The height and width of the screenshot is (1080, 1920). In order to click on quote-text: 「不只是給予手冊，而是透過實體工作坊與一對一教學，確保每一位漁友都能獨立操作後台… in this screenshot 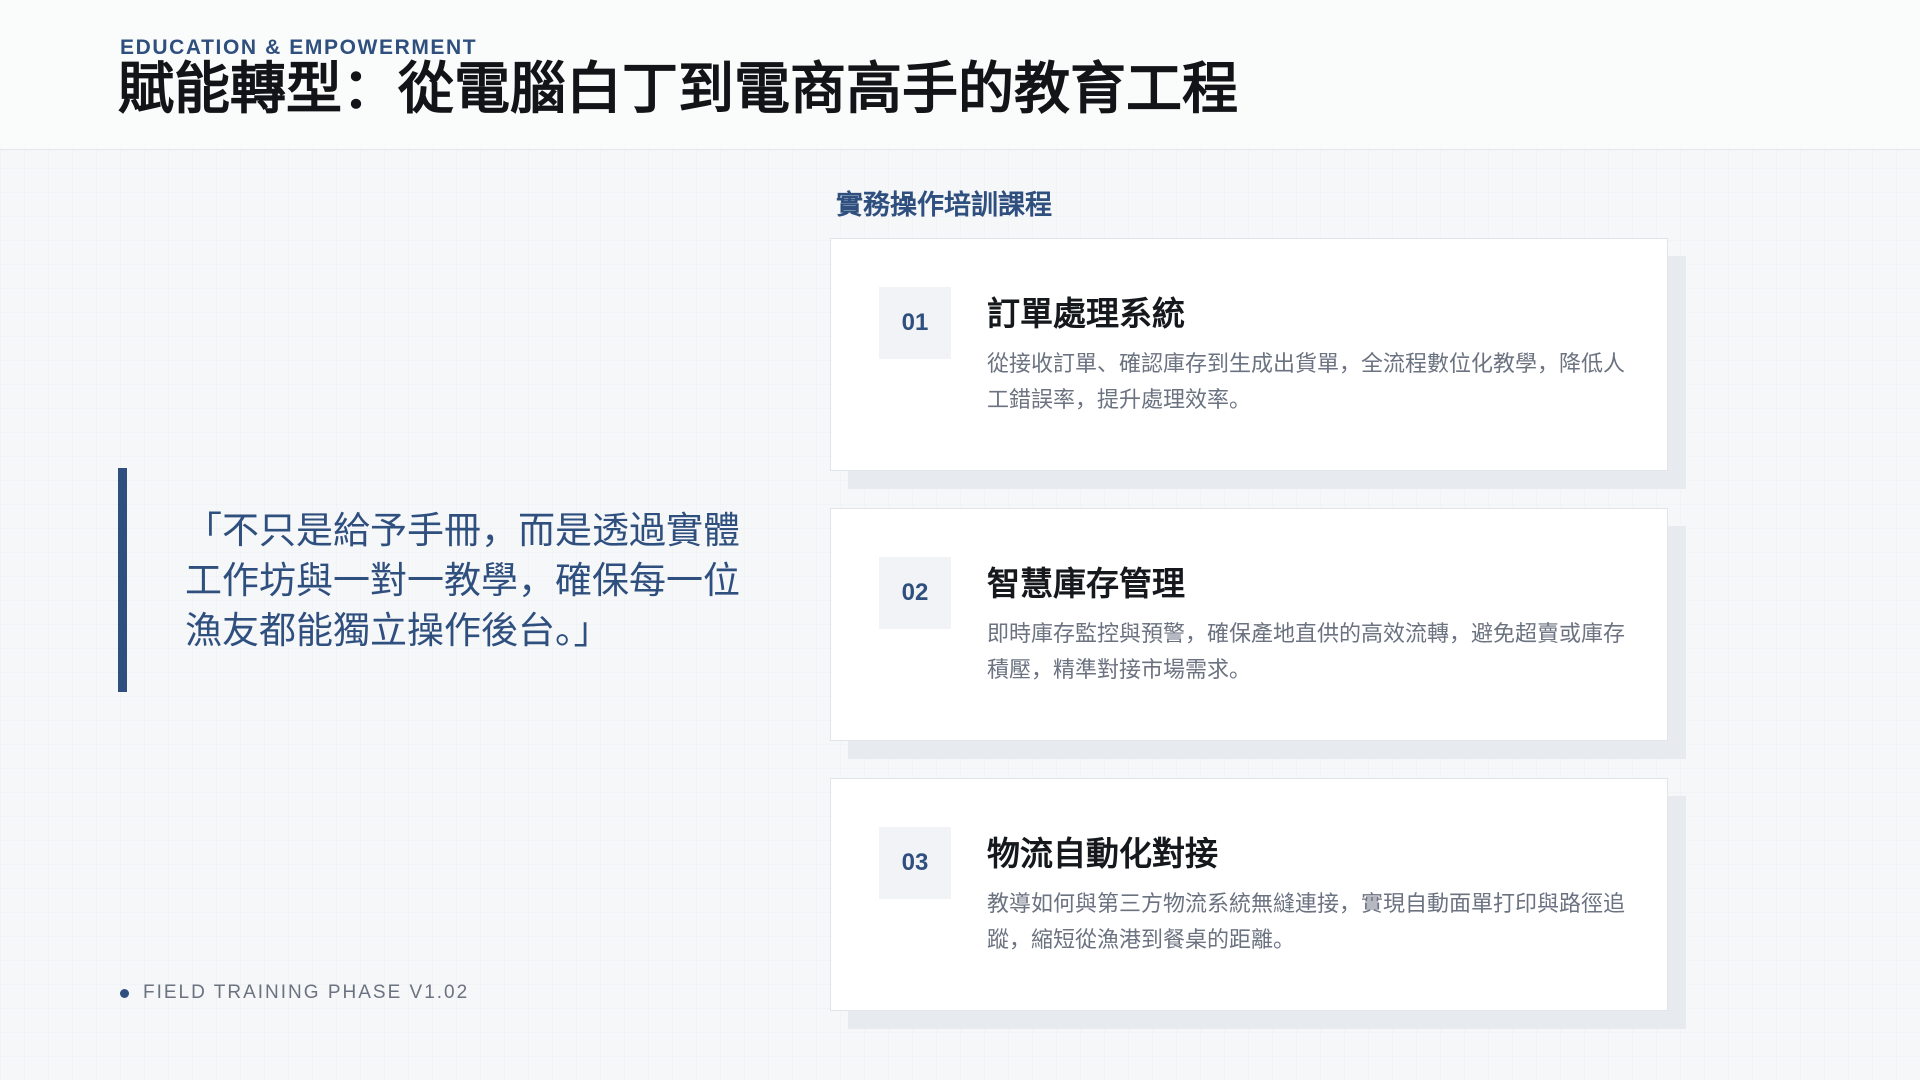, I will do `click(462, 580)`.